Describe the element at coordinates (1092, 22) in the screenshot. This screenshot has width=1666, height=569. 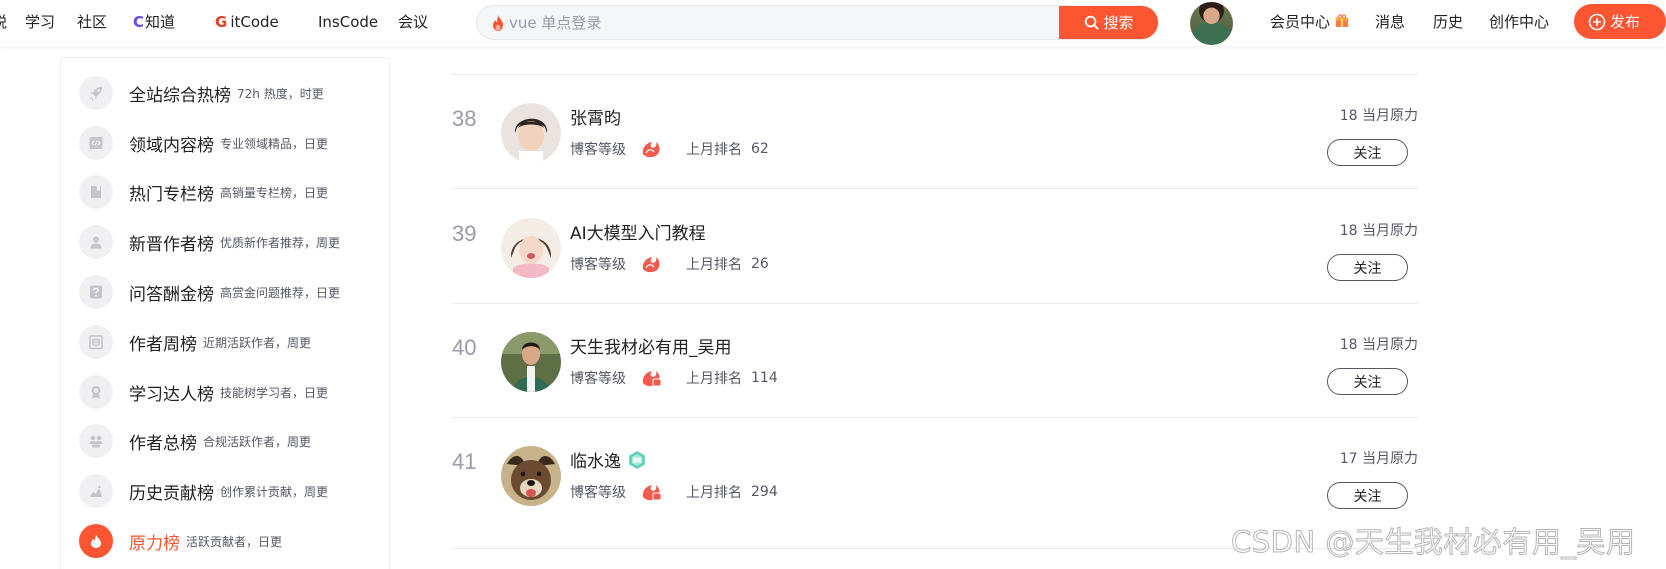
I see `search-icon` at that location.